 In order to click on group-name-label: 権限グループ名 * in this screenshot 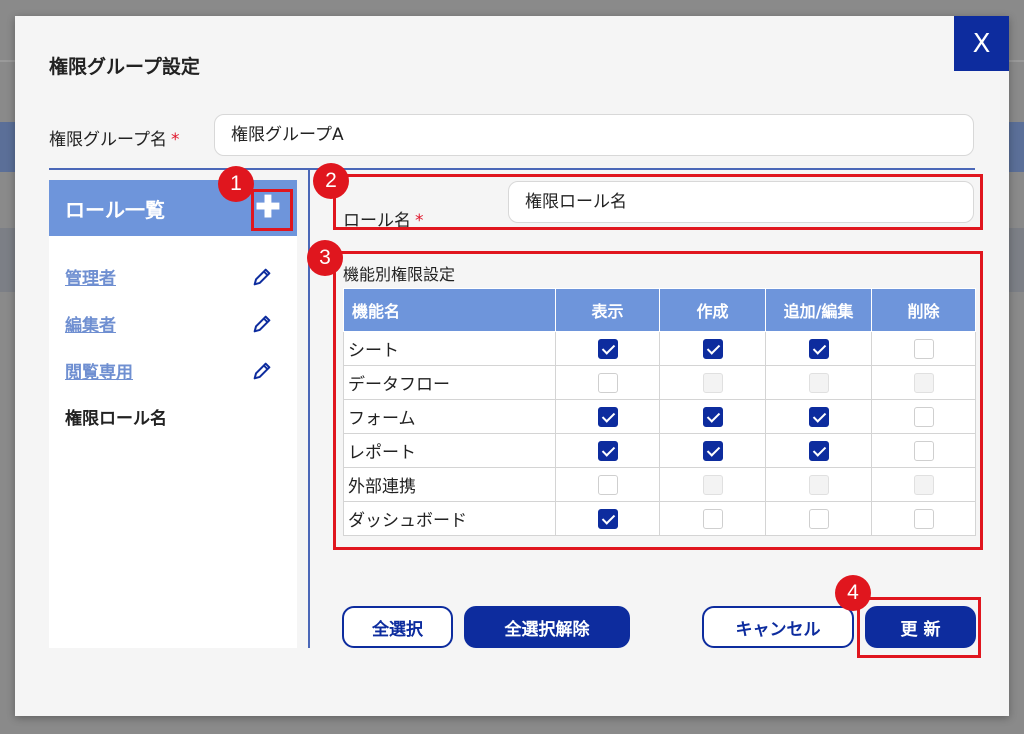, I will do `click(114, 137)`.